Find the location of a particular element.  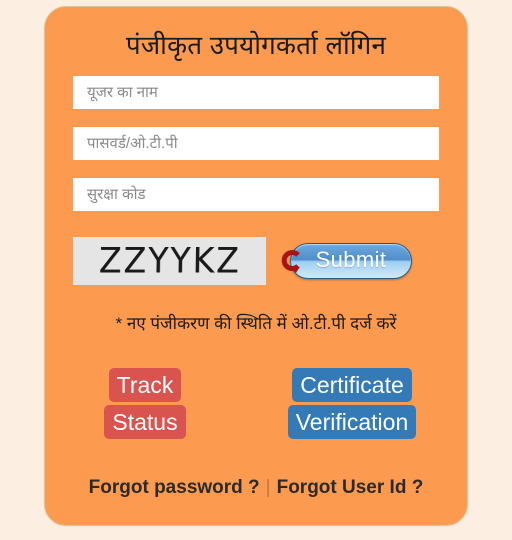

captcha-text: ZZYYKZ is located at coordinates (169, 260).